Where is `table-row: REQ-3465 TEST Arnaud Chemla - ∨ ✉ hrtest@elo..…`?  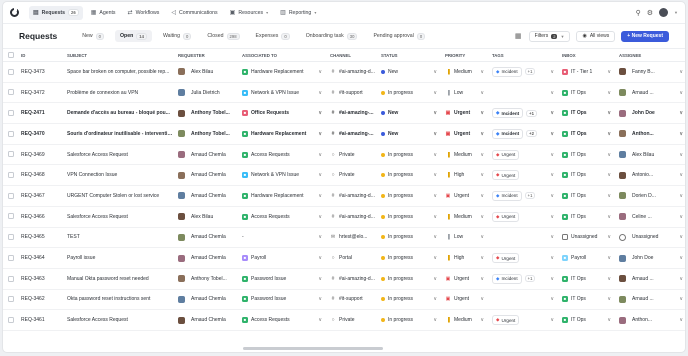
table-row: REQ-3465 TEST Arnaud Chemla - ∨ ✉ hrtest@elo..… is located at coordinates (344, 238).